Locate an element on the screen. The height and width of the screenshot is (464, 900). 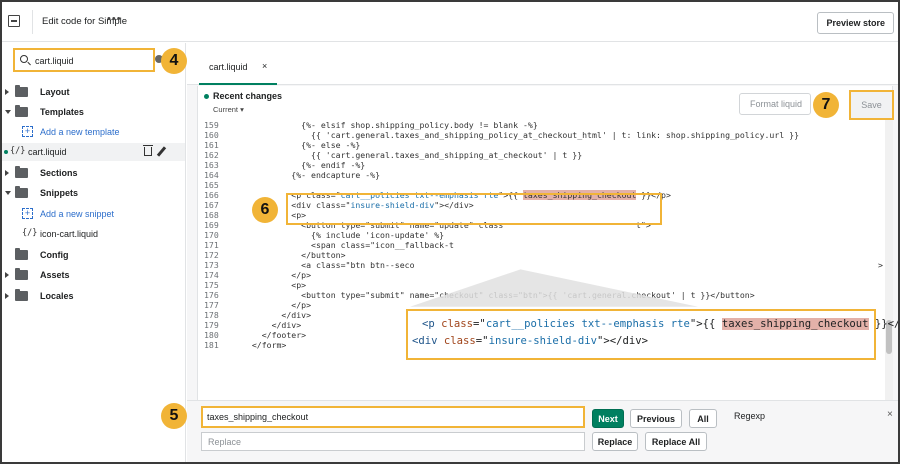
close-tab-icon: × is located at coordinates (264, 66).